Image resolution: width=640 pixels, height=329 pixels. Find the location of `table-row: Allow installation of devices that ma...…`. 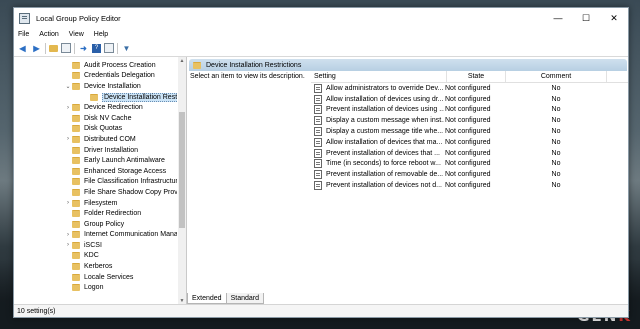

table-row: Allow installation of devices that ma...… is located at coordinates (469, 142).